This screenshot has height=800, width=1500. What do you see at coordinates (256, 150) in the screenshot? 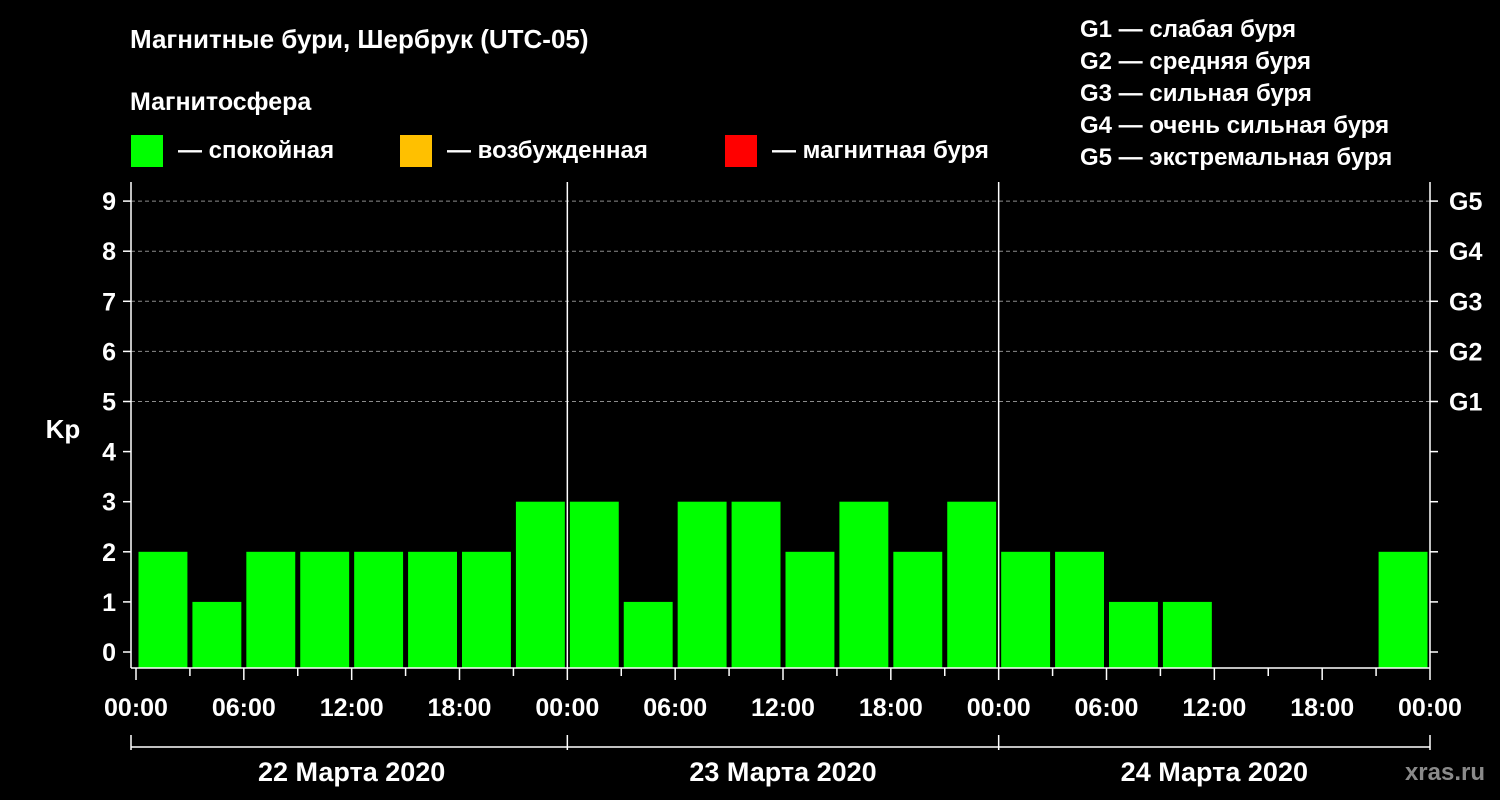
I see `legend-label-quiet: — спокойная` at bounding box center [256, 150].